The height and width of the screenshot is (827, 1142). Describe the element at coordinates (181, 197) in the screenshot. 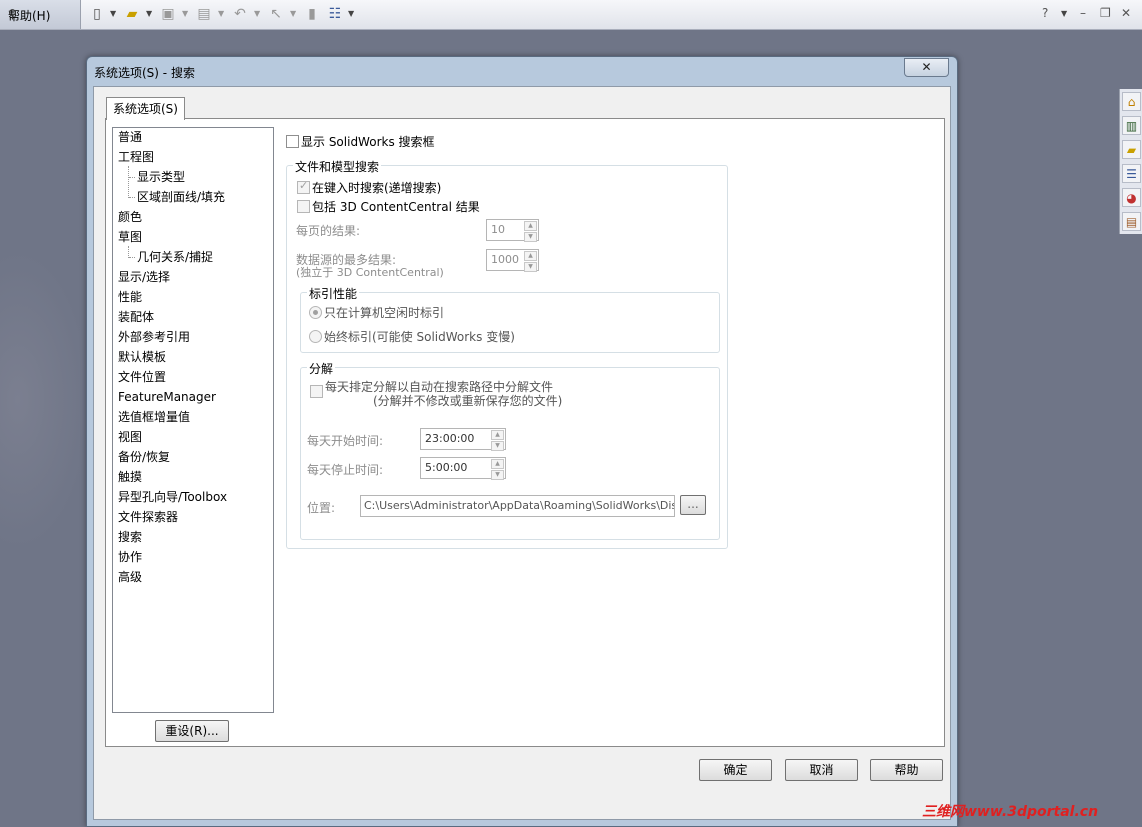

I see `tree-item-area-hatch: 区域剖面线/填充` at that location.